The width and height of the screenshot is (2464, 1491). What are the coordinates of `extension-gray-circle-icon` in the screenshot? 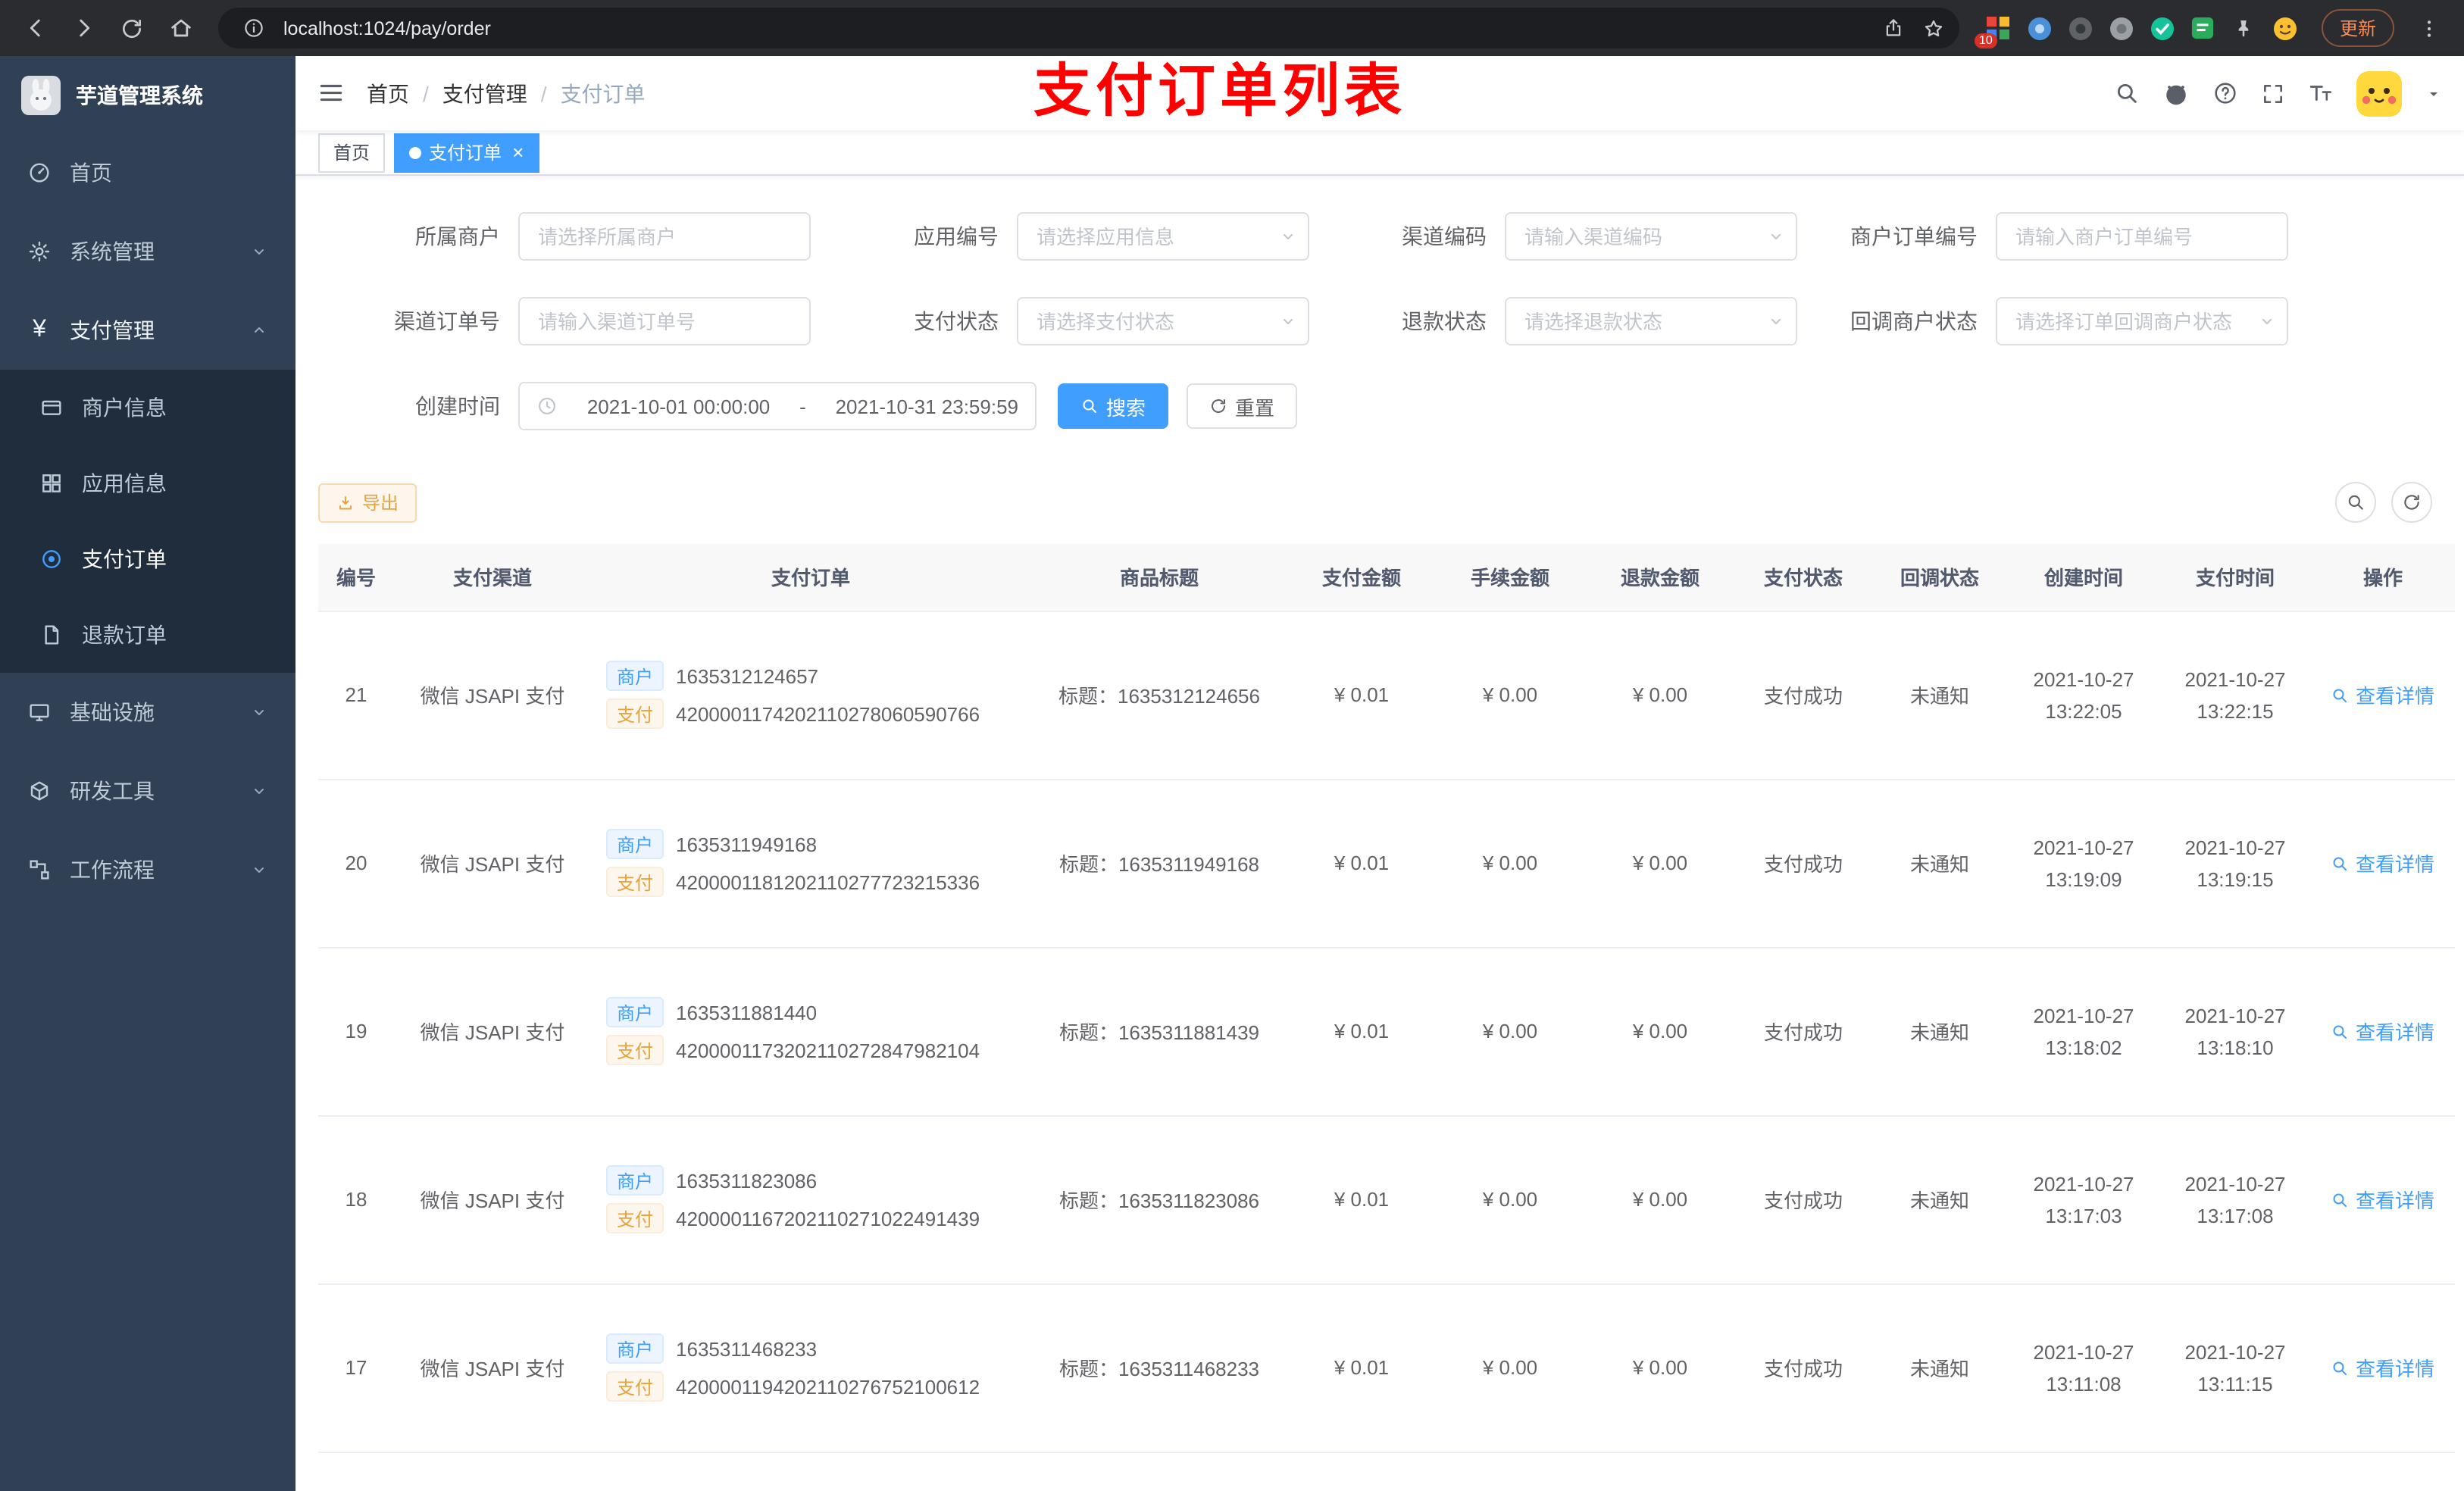 It's located at (2121, 28).